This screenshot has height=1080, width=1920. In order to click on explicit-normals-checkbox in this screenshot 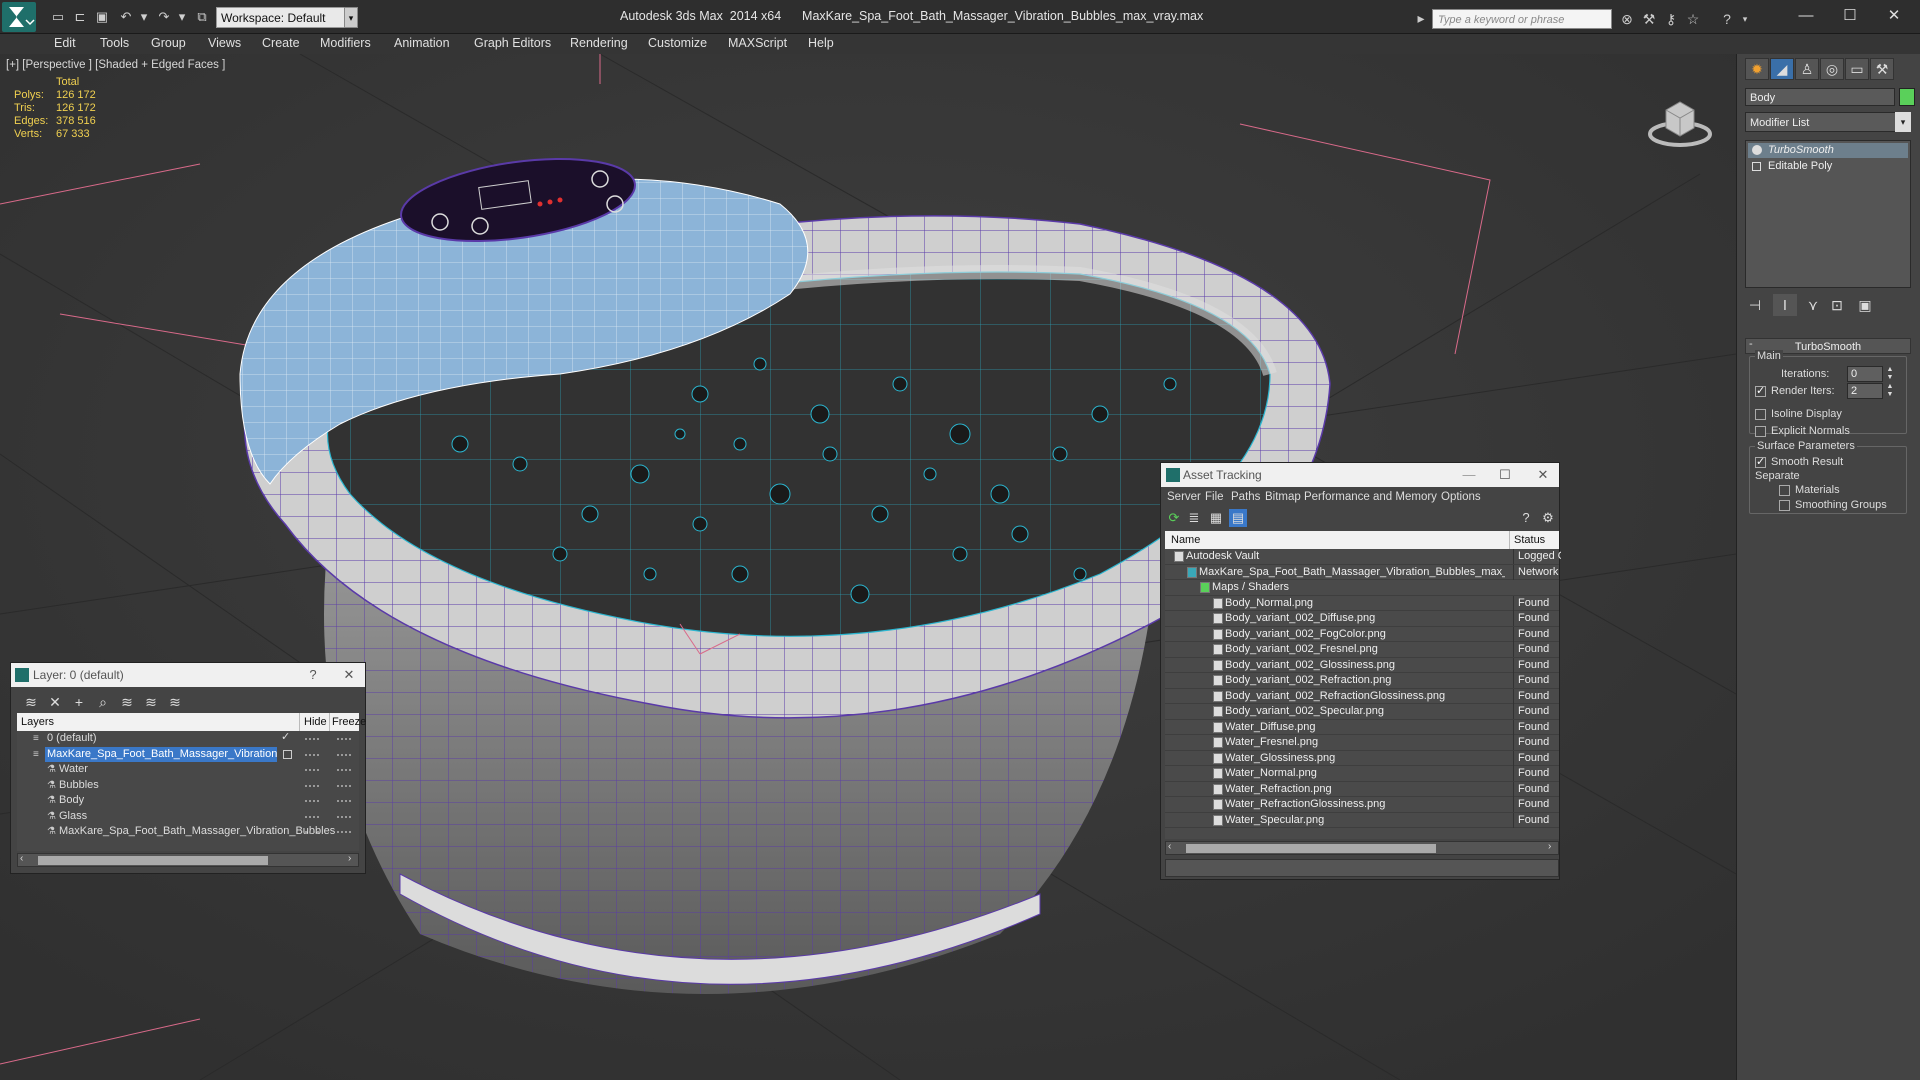, I will do `click(1760, 431)`.